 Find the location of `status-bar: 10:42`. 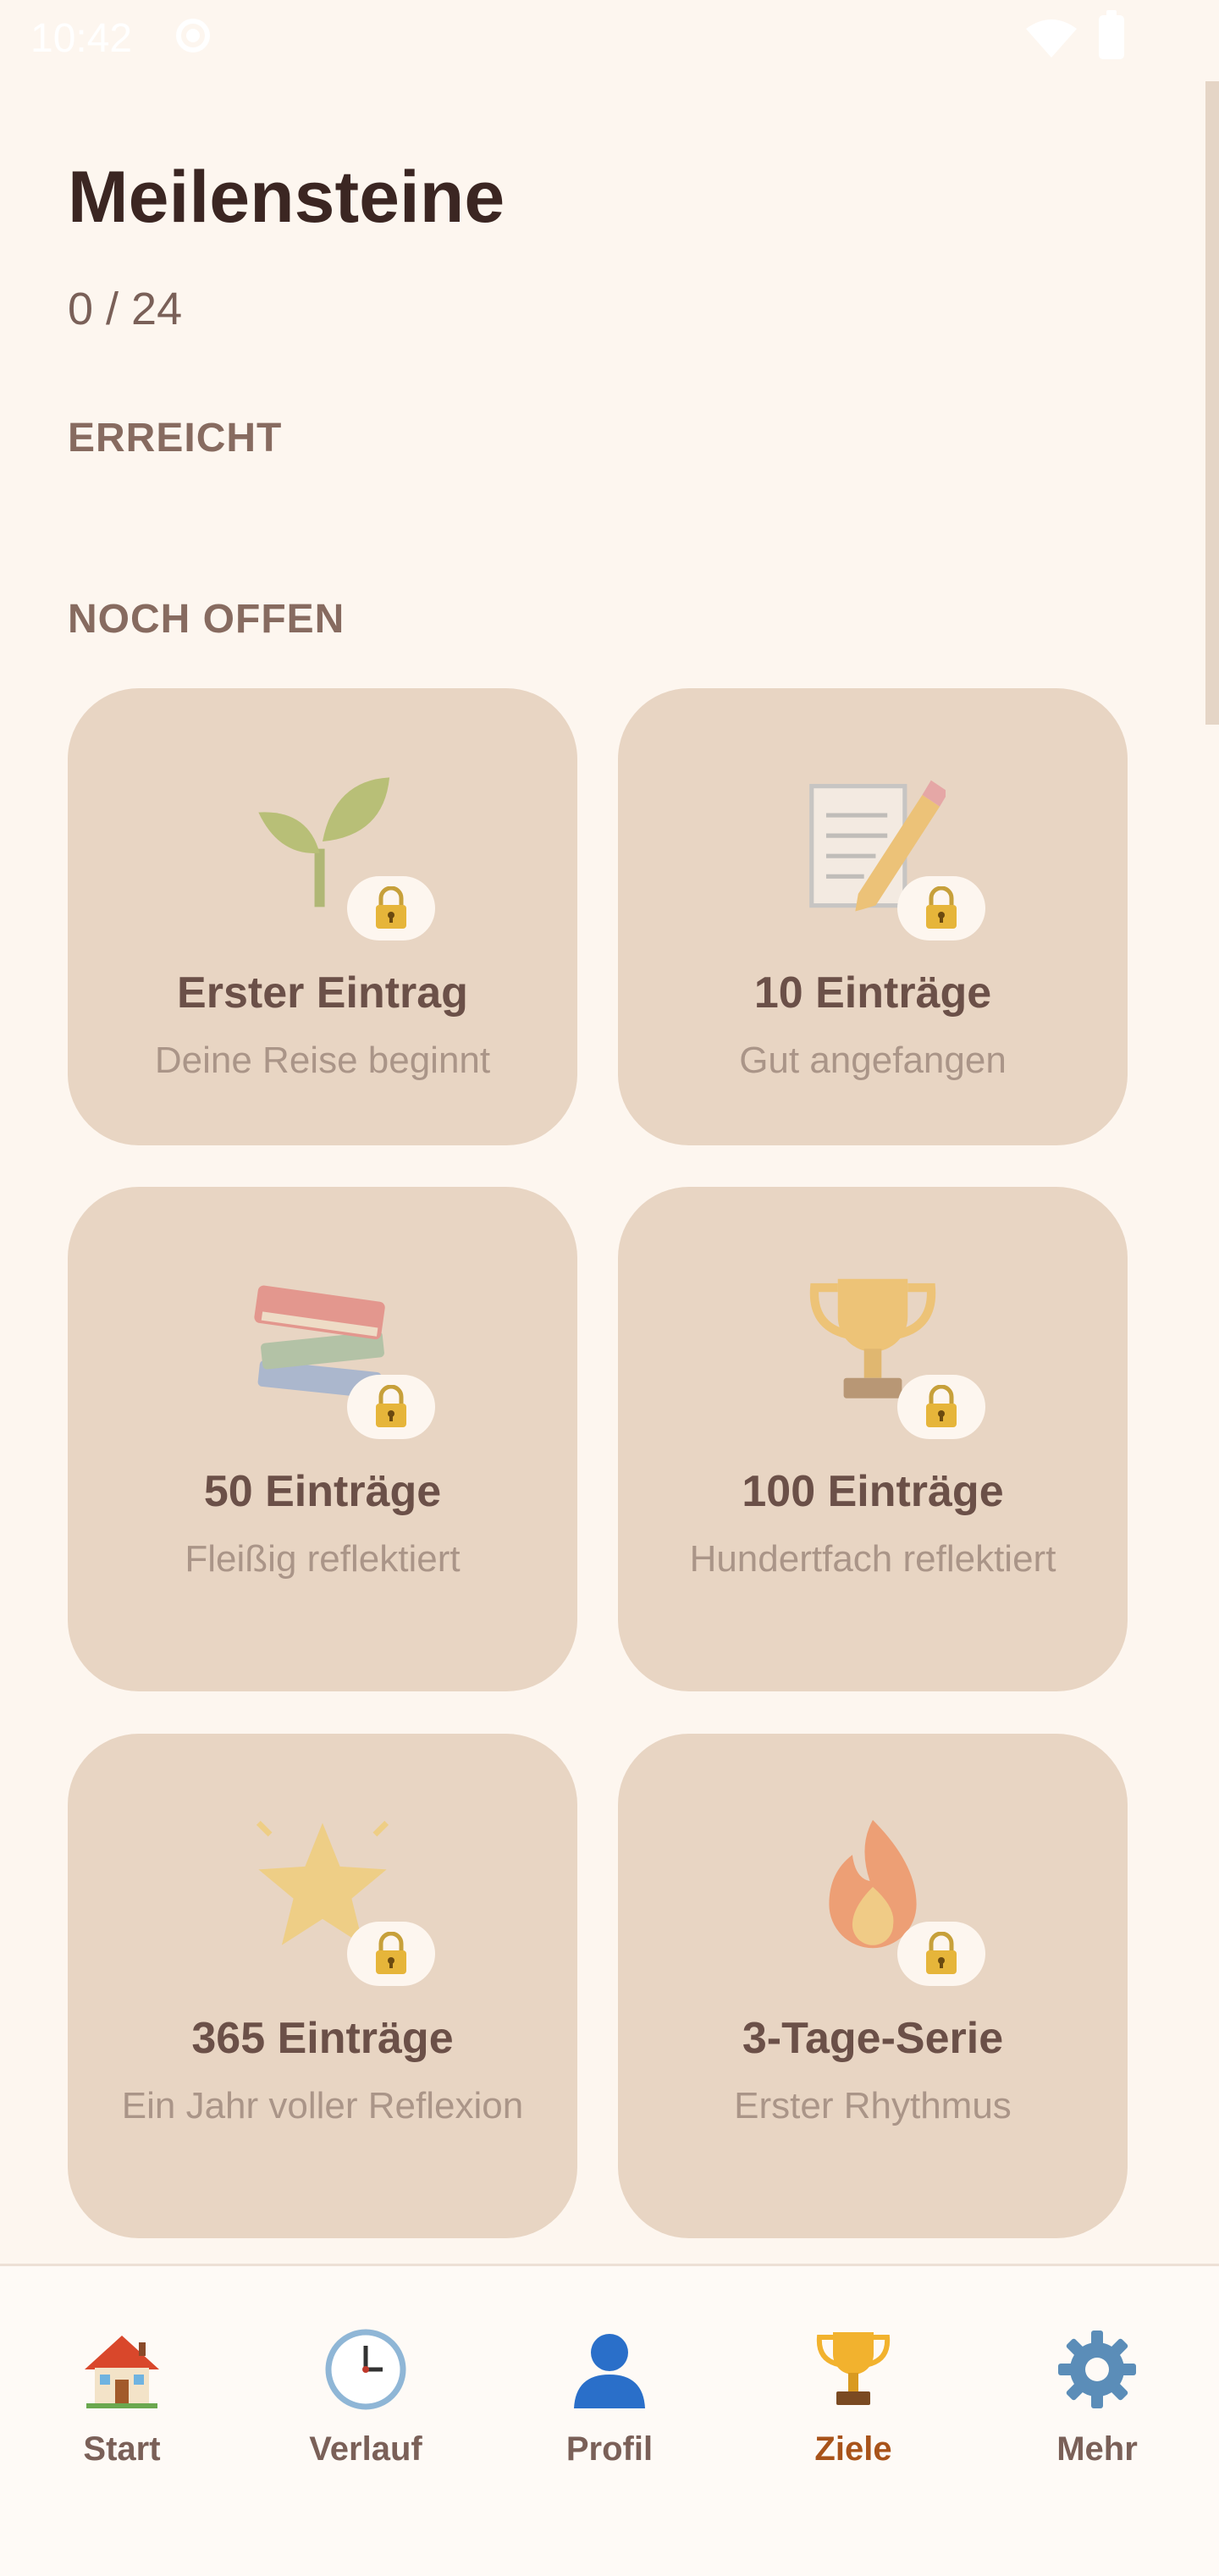

status-bar: 10:42 is located at coordinates (609, 40).